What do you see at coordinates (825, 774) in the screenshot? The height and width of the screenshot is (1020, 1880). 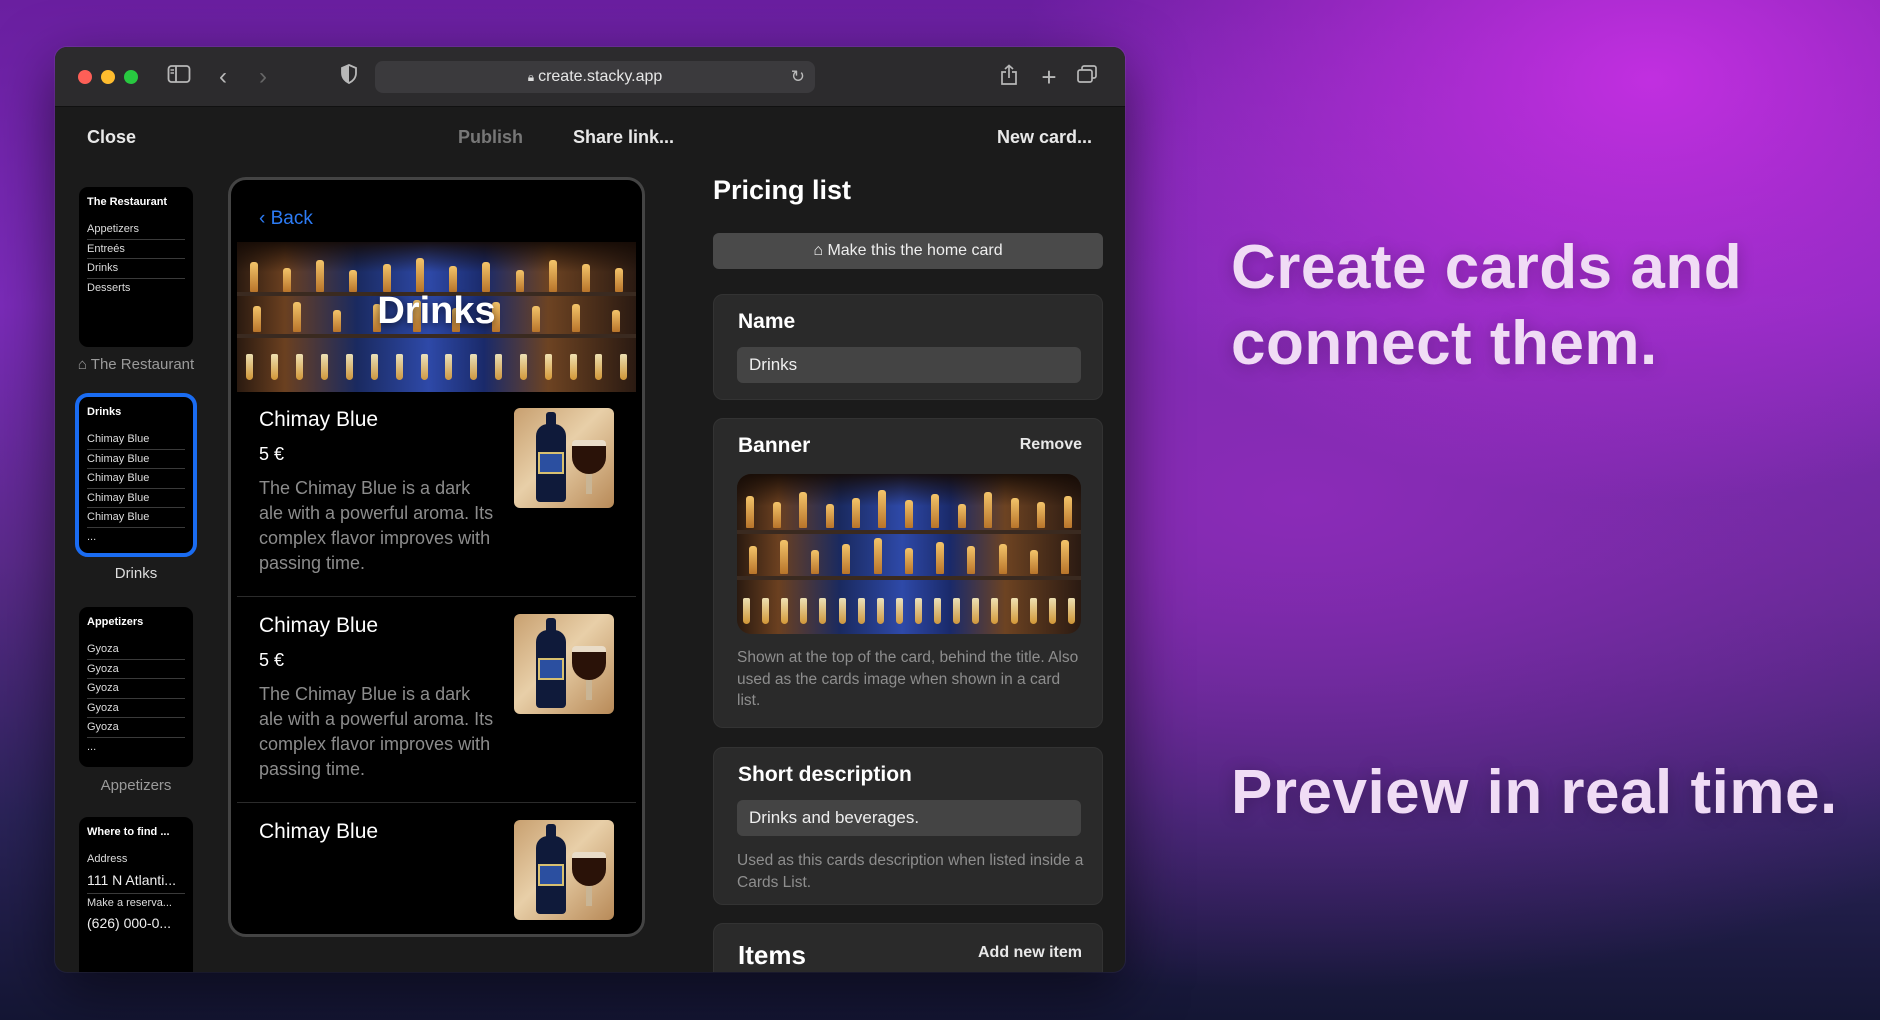 I see `short-description-label: Short description` at bounding box center [825, 774].